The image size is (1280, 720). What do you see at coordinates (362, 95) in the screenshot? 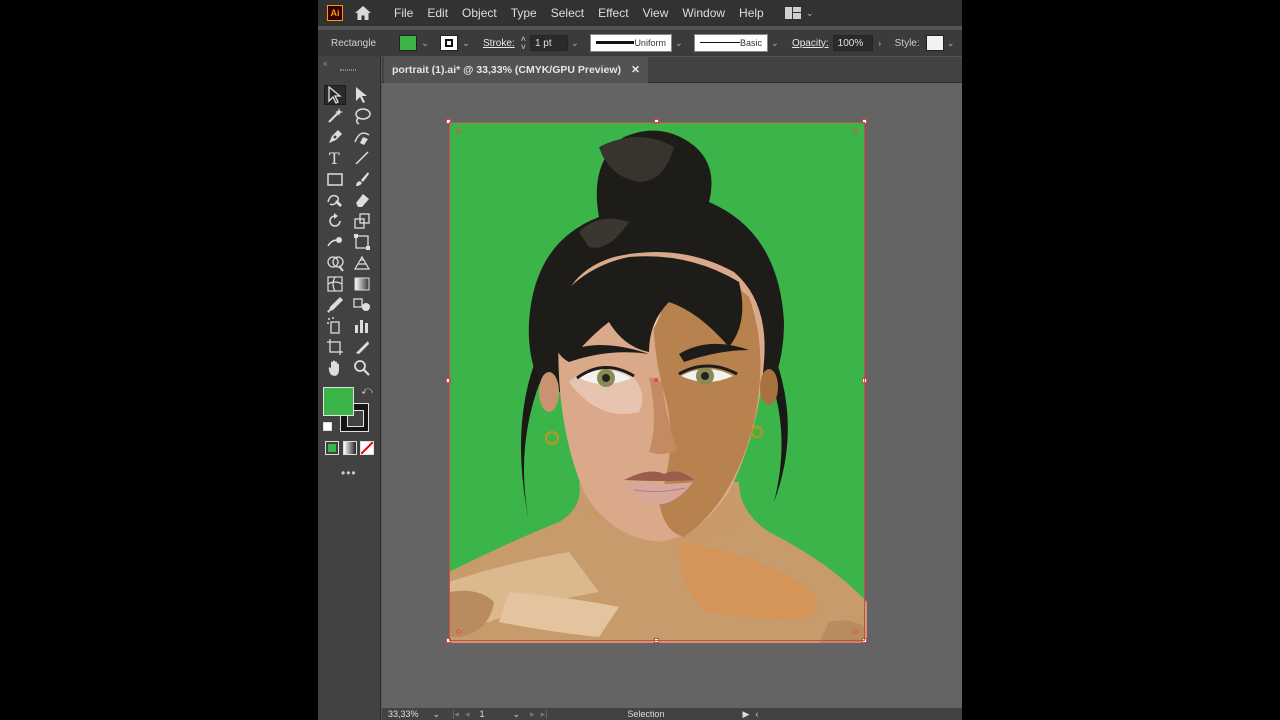
I see `direct-selection-tool` at bounding box center [362, 95].